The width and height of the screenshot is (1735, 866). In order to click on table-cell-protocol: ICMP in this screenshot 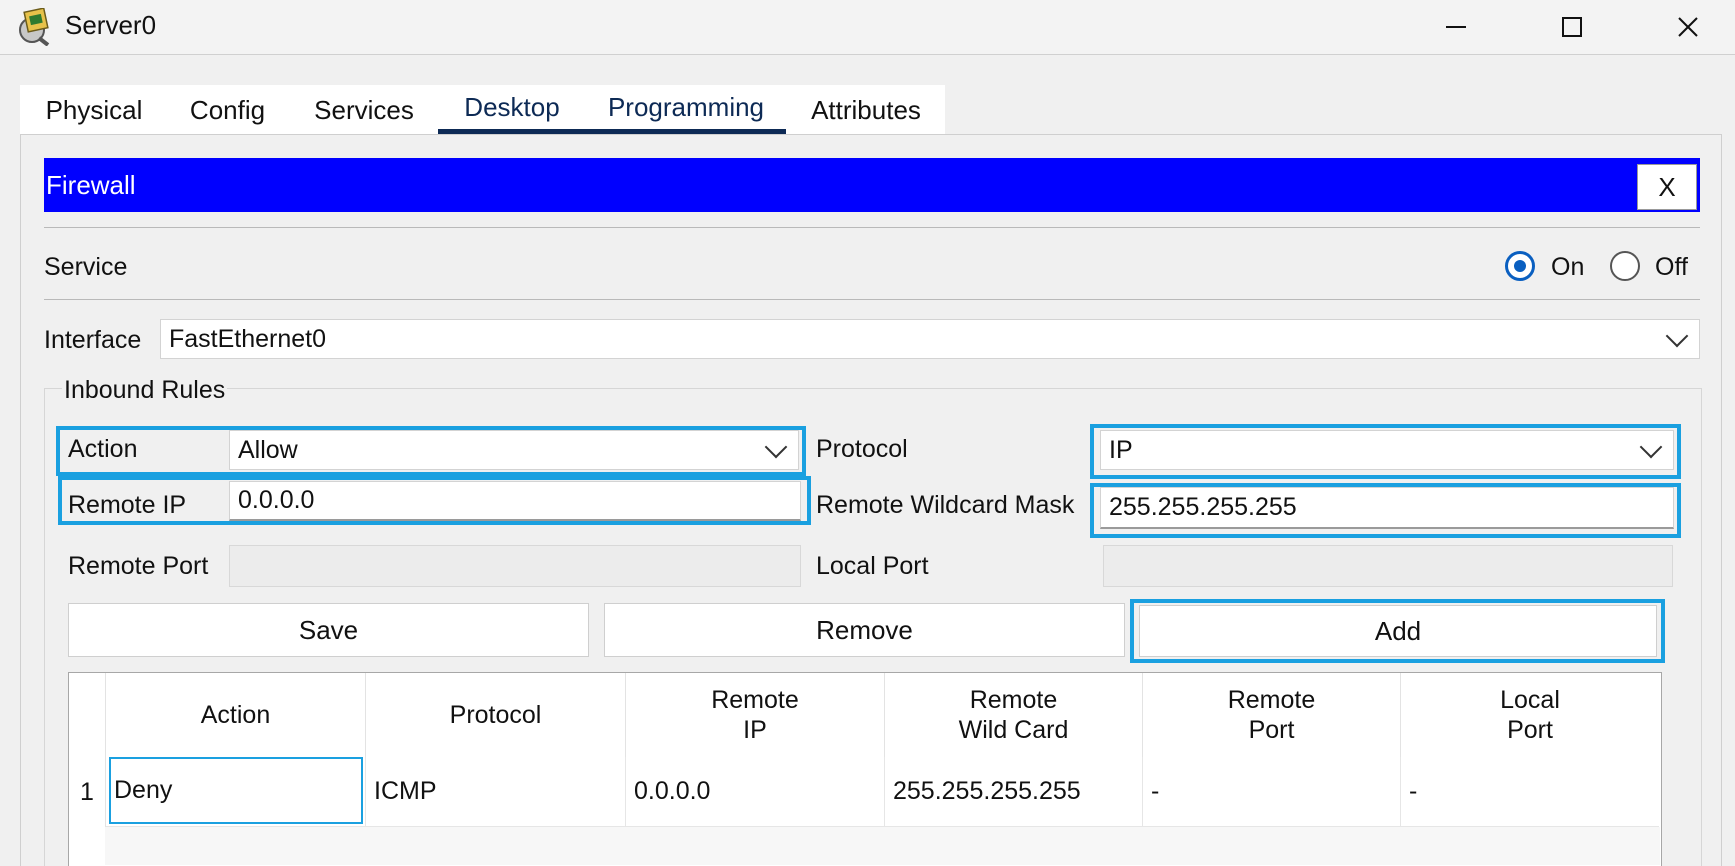, I will do `click(496, 792)`.